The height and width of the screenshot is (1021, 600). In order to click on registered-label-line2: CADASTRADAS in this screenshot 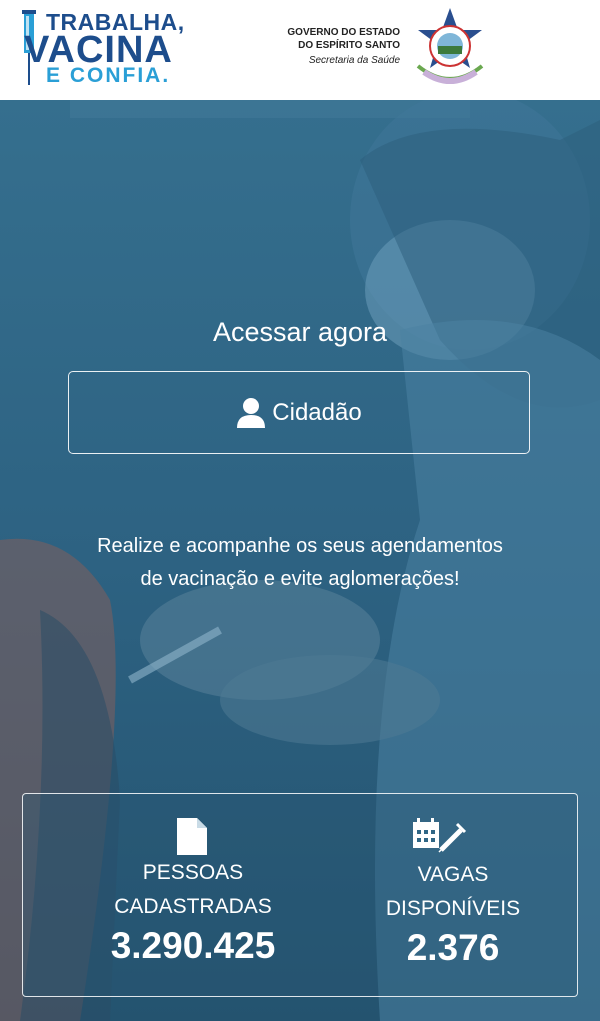, I will do `click(193, 906)`.